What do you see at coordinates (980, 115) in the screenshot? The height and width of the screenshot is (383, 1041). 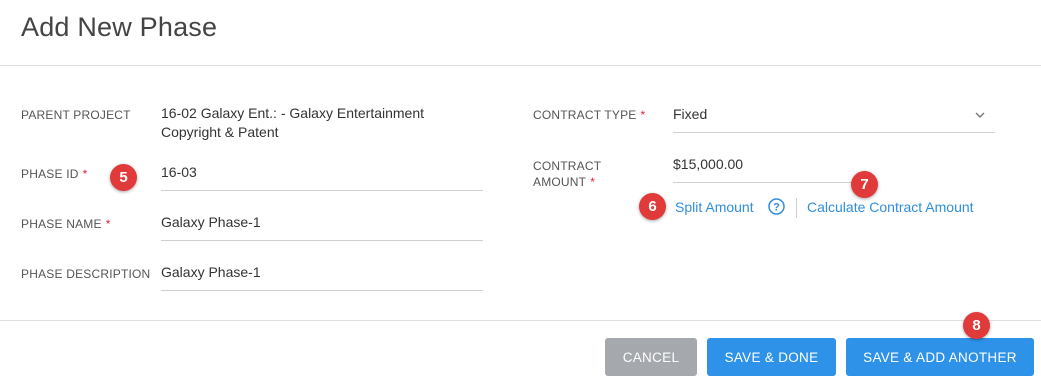 I see `chevron-down-icon` at bounding box center [980, 115].